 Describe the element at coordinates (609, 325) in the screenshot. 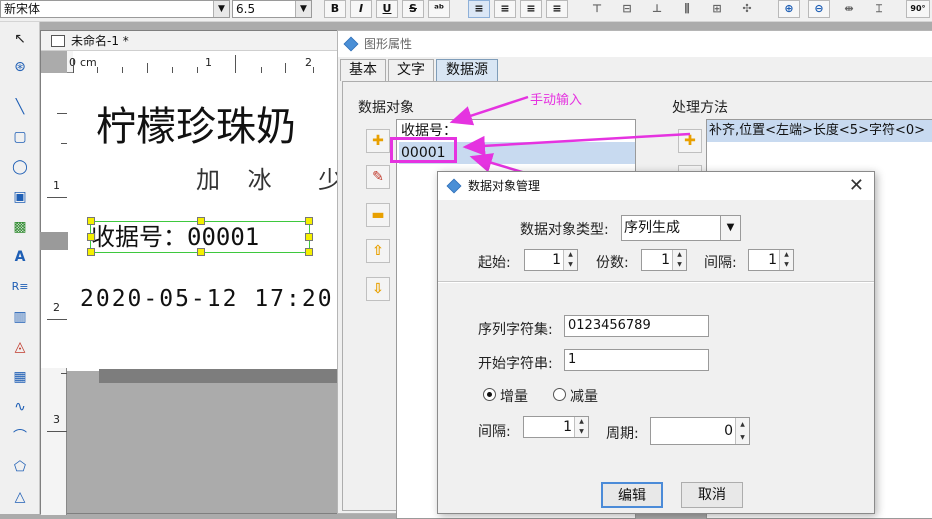

I see `charset-value: 0123456789` at that location.